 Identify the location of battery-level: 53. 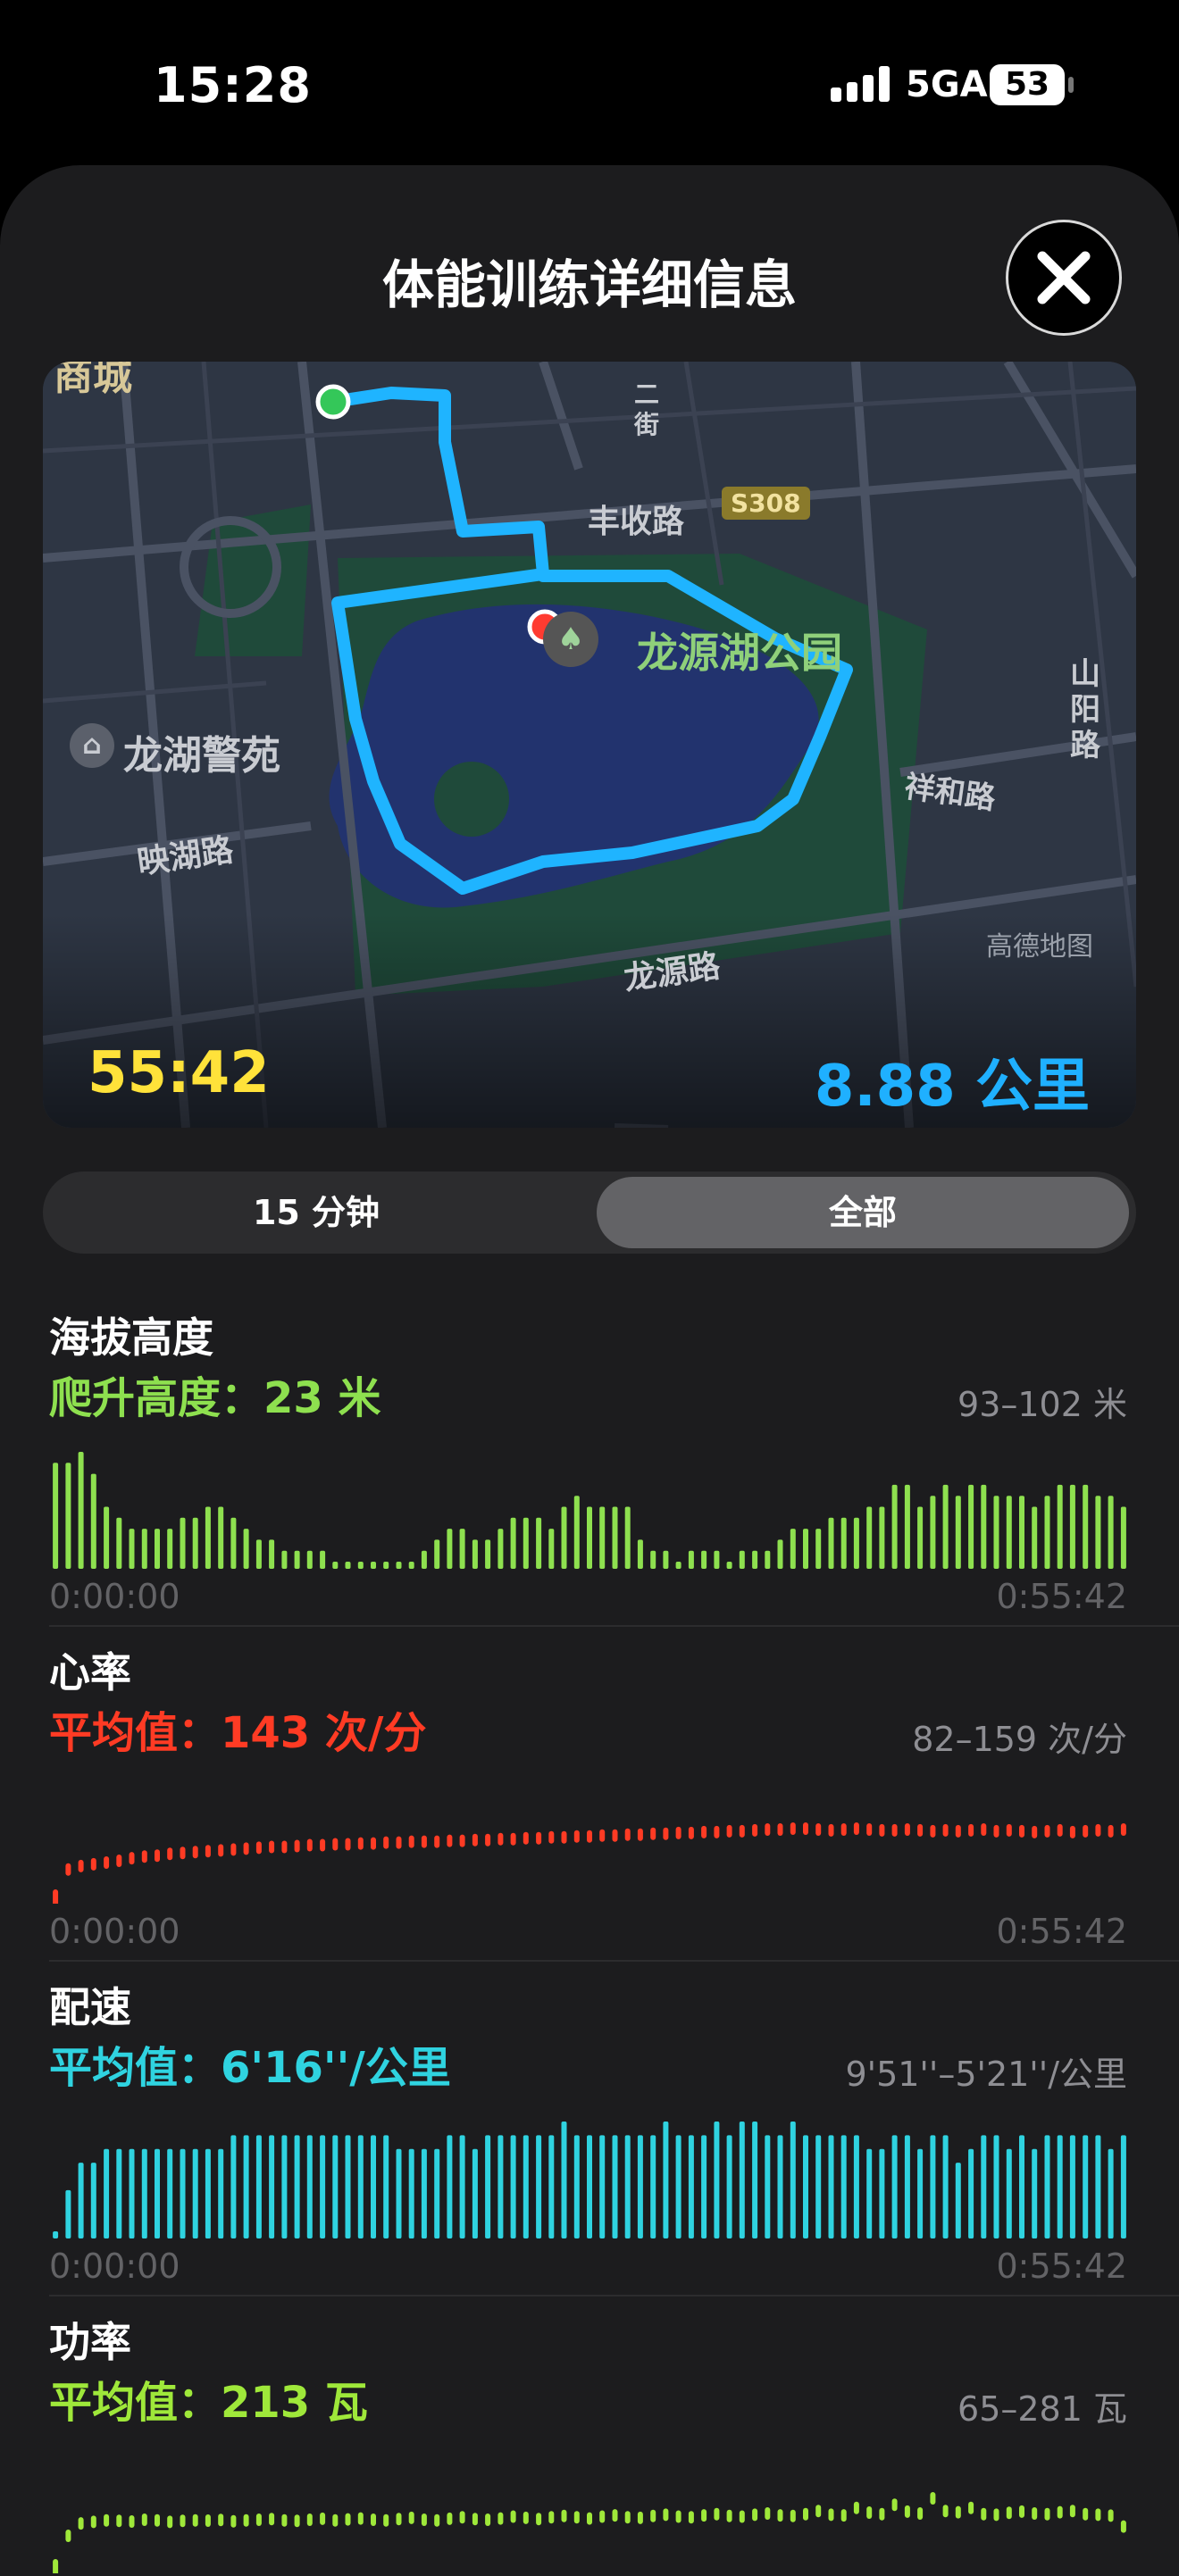
(1027, 84).